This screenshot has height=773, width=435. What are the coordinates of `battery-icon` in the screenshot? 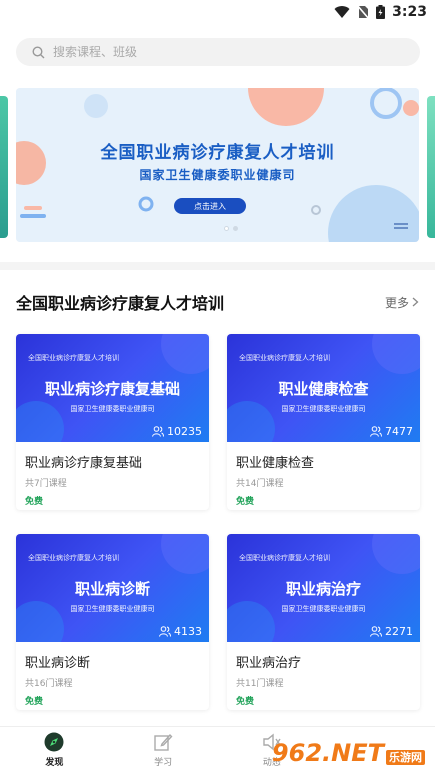 It's located at (381, 12).